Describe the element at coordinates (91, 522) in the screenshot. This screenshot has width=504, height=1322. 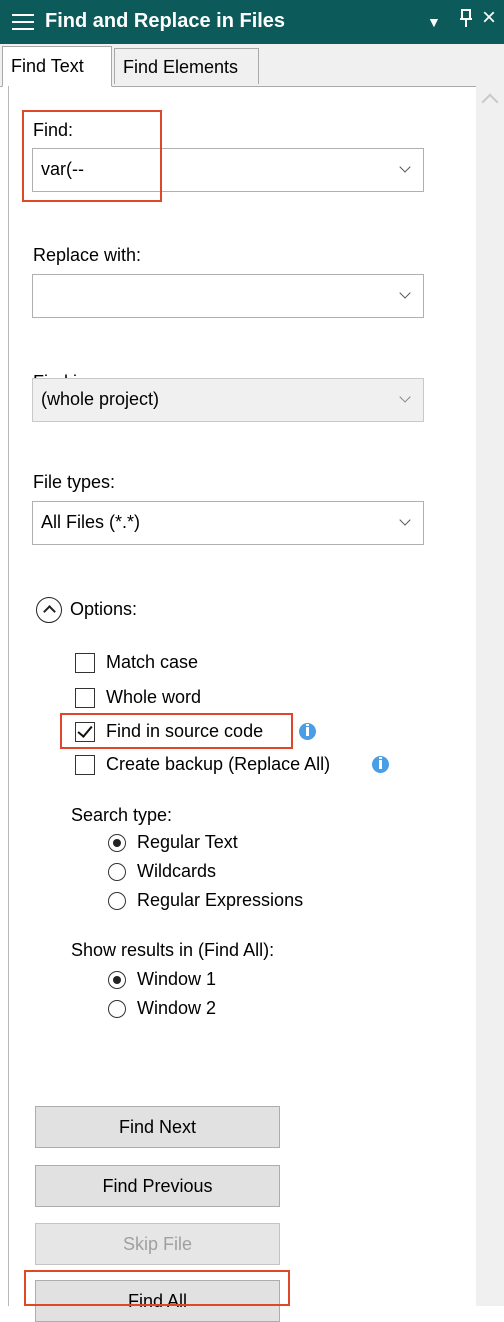
I see `file-types-value: All Files (*.*)` at that location.